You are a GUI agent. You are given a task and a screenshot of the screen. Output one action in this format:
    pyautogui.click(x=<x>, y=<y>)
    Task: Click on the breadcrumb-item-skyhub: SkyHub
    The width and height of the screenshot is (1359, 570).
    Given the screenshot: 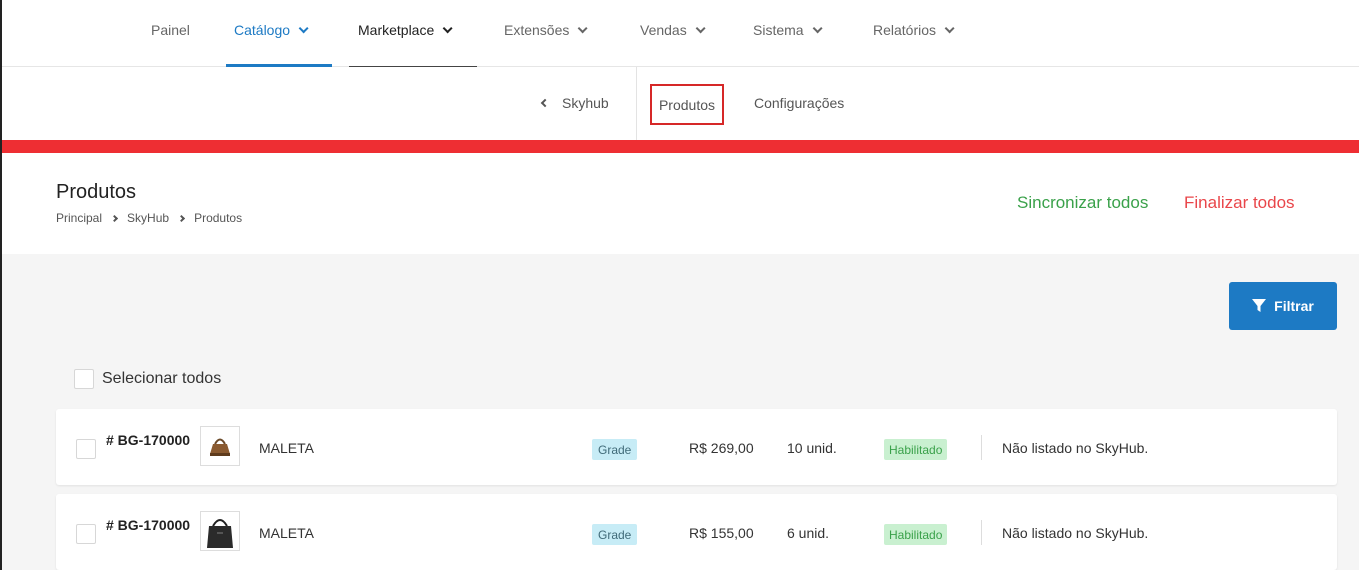 What is the action you would take?
    pyautogui.click(x=148, y=218)
    